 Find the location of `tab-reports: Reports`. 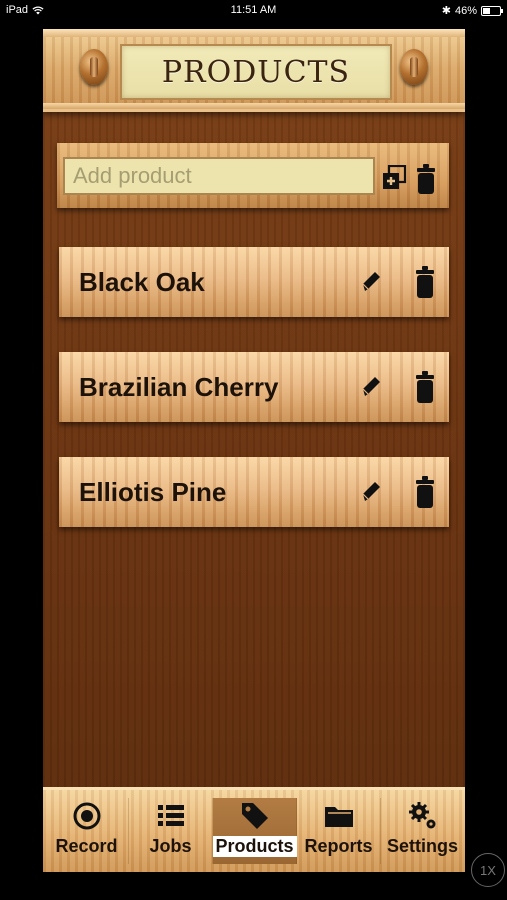

tab-reports: Reports is located at coordinates (339, 831).